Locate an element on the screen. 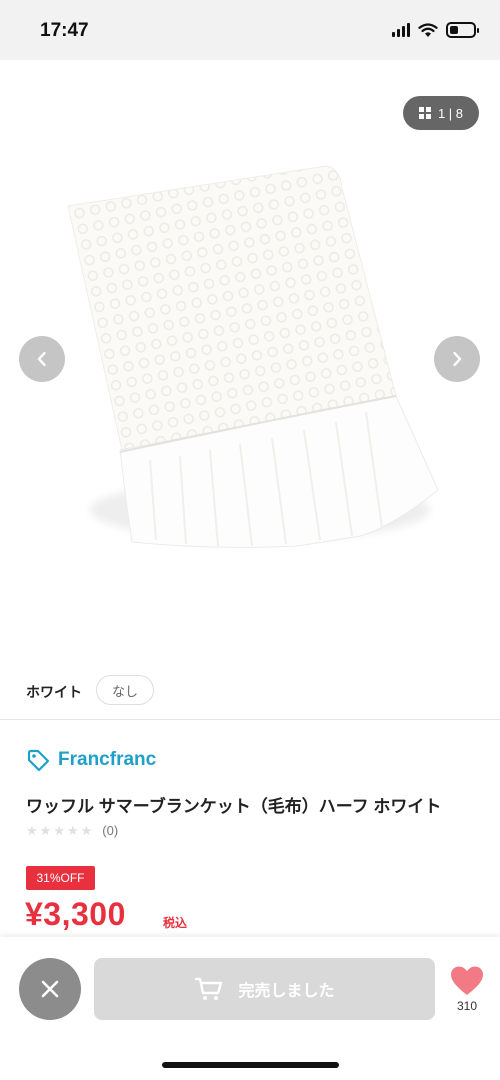 The height and width of the screenshot is (1080, 500). variant-selector: ホワイト なし is located at coordinates (250, 696).